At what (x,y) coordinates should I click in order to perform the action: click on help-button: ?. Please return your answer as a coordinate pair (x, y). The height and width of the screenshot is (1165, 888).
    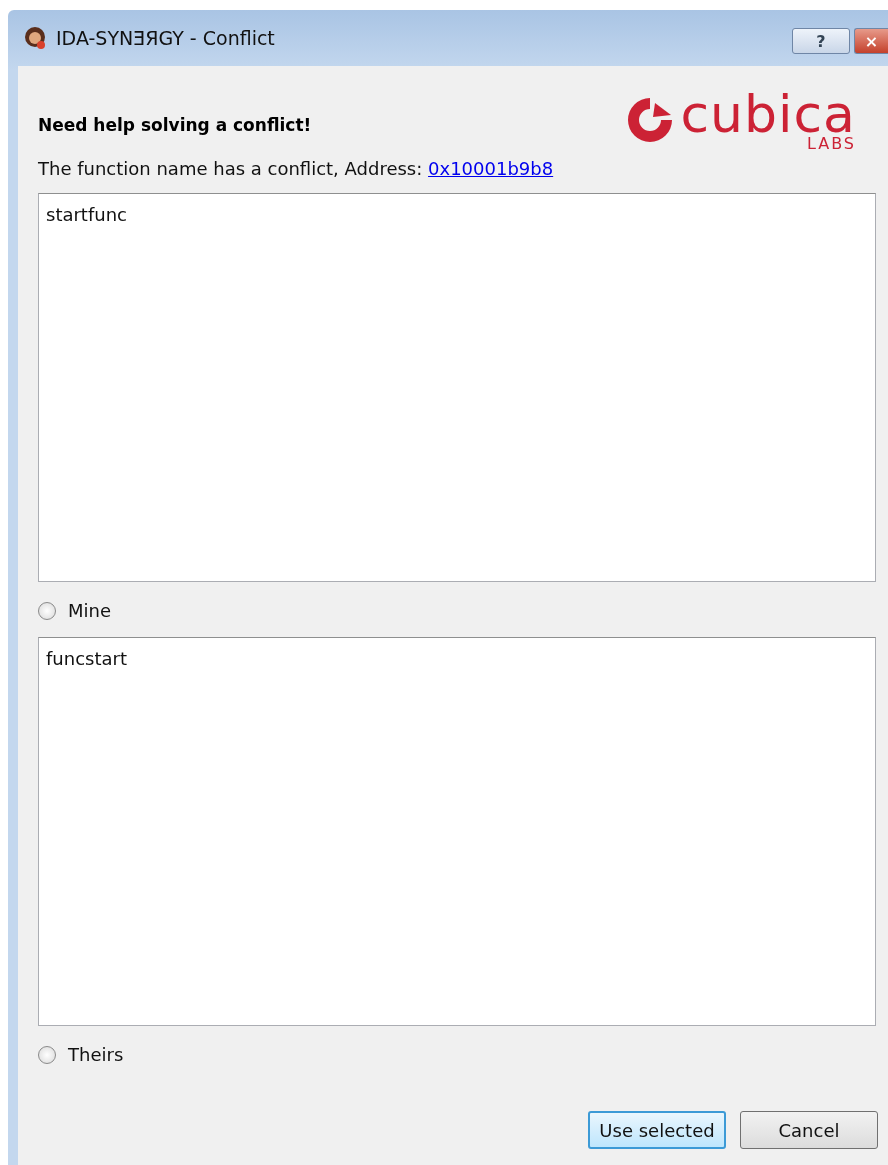
    Looking at the image, I should click on (821, 41).